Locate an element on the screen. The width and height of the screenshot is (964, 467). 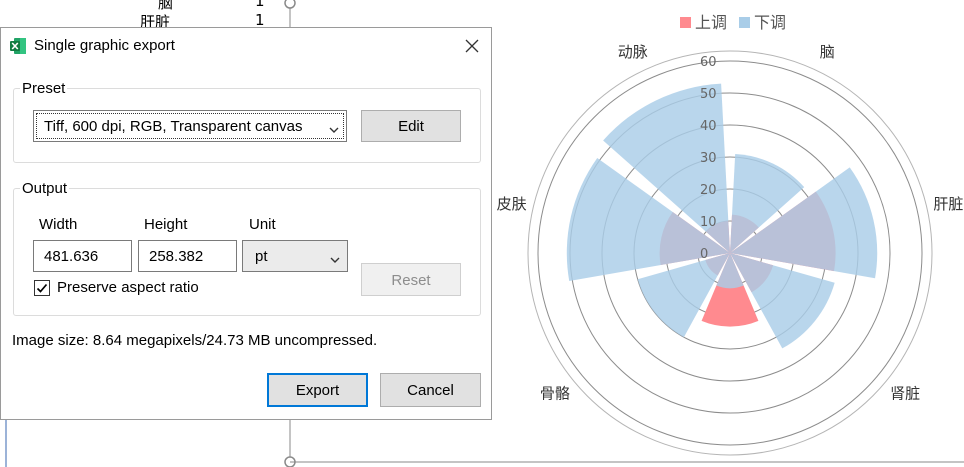
dialog-title: Single graphic export is located at coordinates (104, 45).